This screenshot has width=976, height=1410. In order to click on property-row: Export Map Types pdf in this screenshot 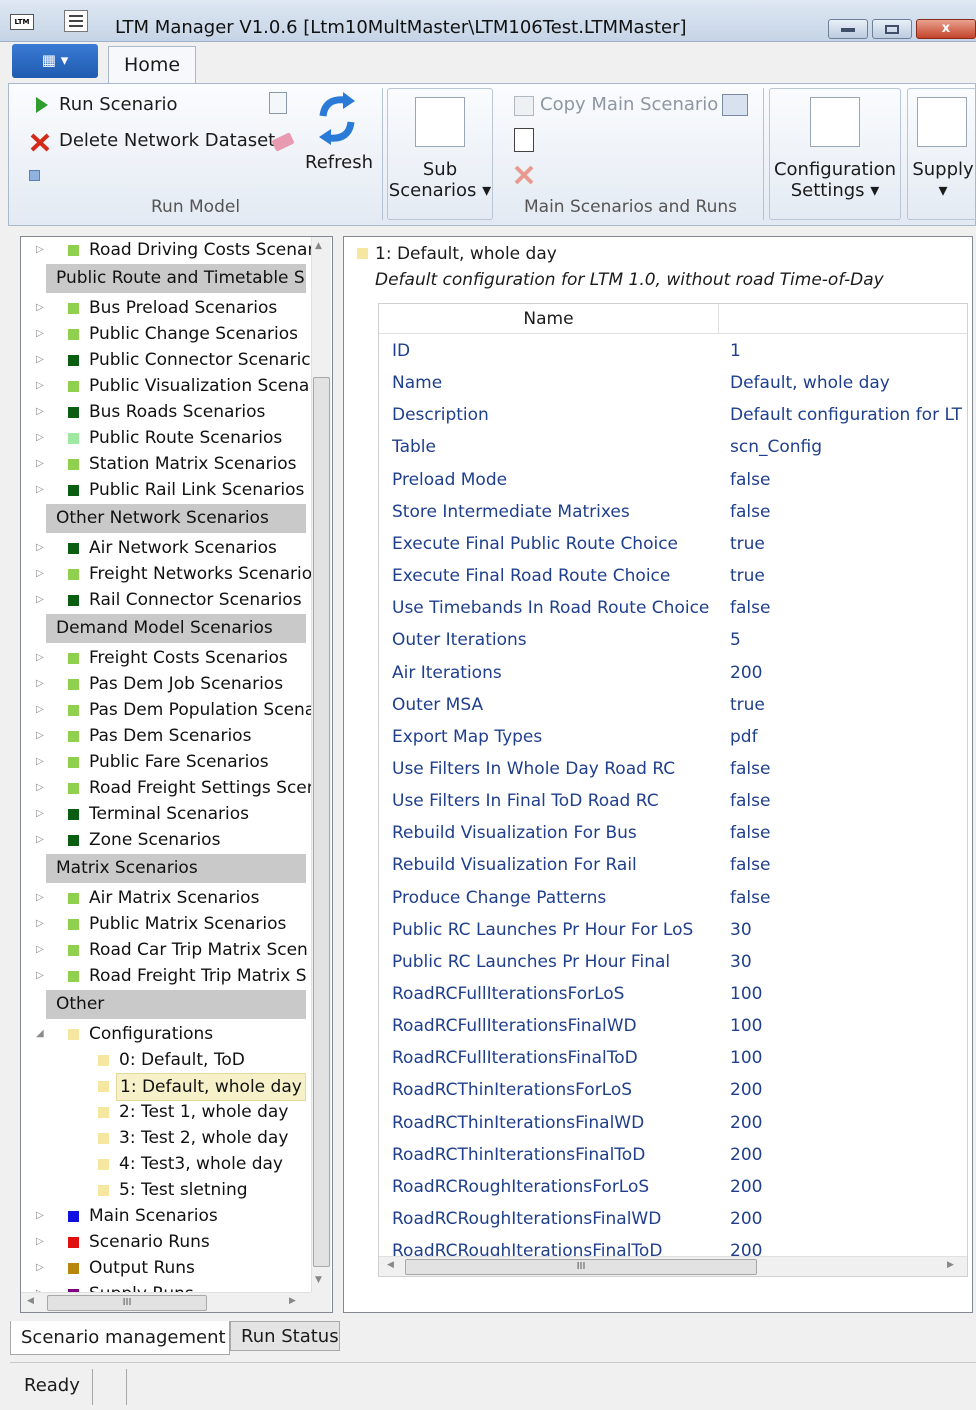, I will do `click(673, 737)`.